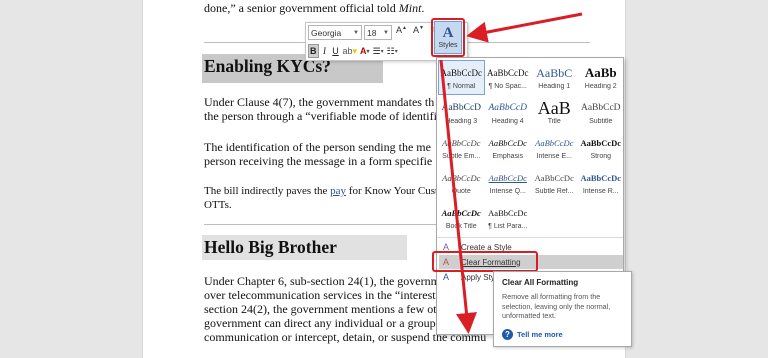 This screenshot has width=768, height=358. Describe the element at coordinates (461, 121) in the screenshot. I see `style-name: Heading 3` at that location.